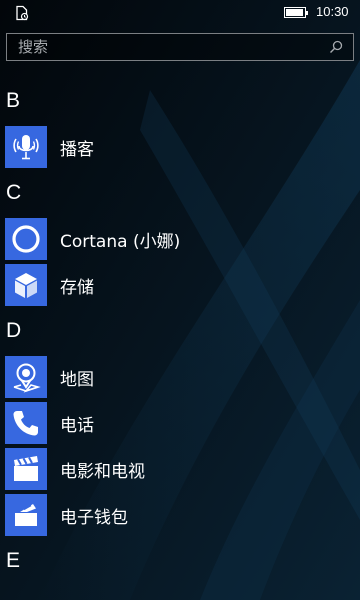  What do you see at coordinates (336, 47) in the screenshot?
I see `search-icon` at bounding box center [336, 47].